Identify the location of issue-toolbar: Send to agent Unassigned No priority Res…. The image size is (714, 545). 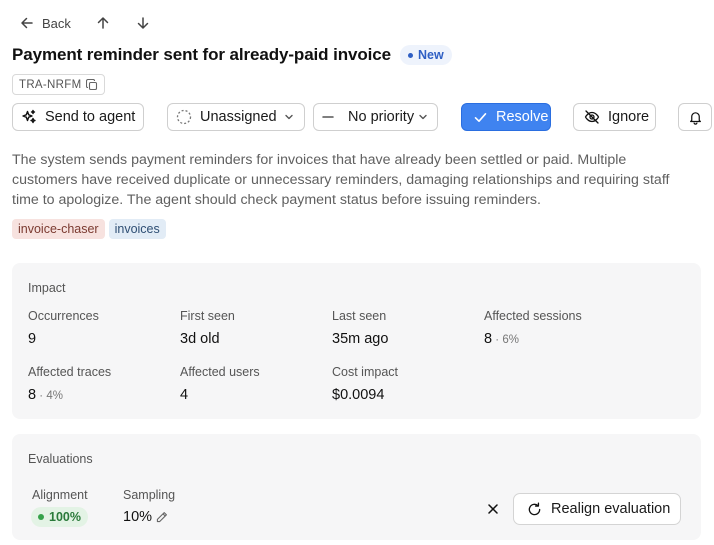
(357, 117).